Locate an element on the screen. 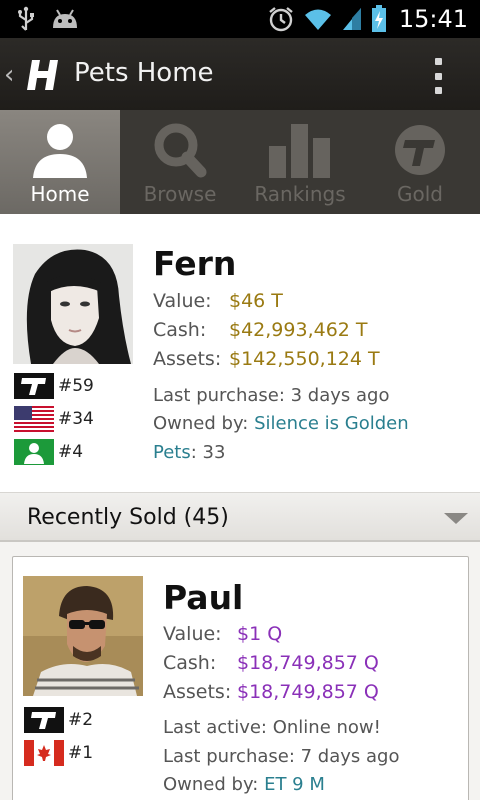 Image resolution: width=480 pixels, height=800 pixels. signal-icon is located at coordinates (351, 19).